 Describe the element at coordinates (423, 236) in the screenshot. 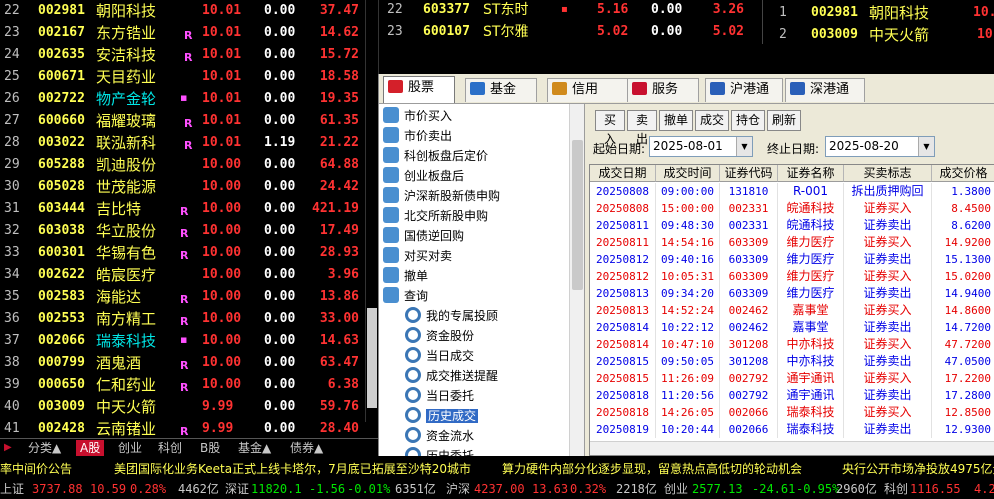

I see `tree-item: 国债逆回购` at that location.